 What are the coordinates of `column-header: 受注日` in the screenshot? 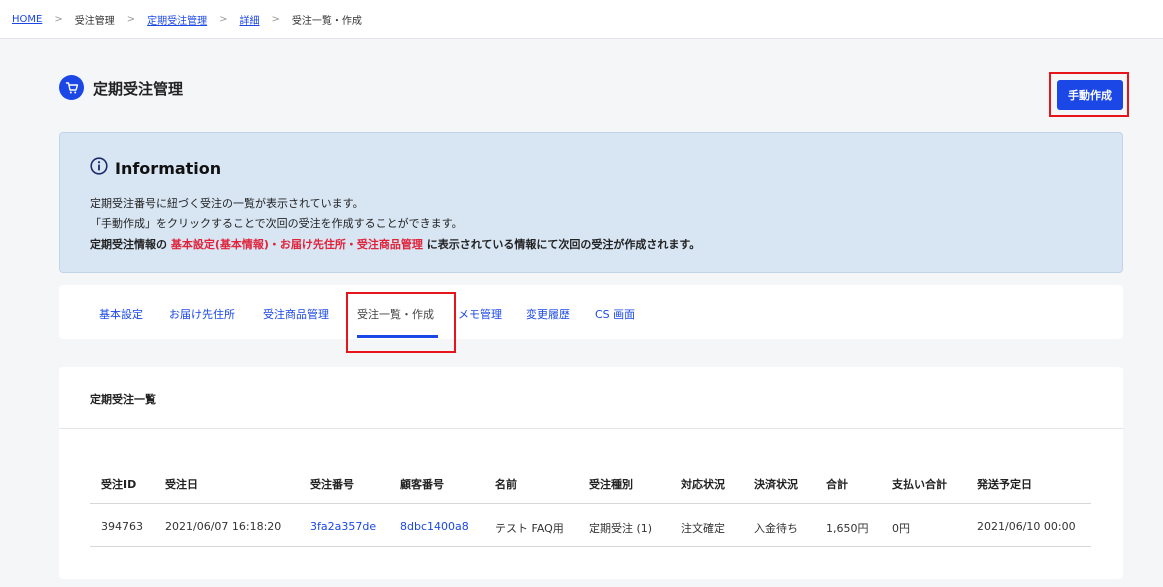 It's located at (181, 484).